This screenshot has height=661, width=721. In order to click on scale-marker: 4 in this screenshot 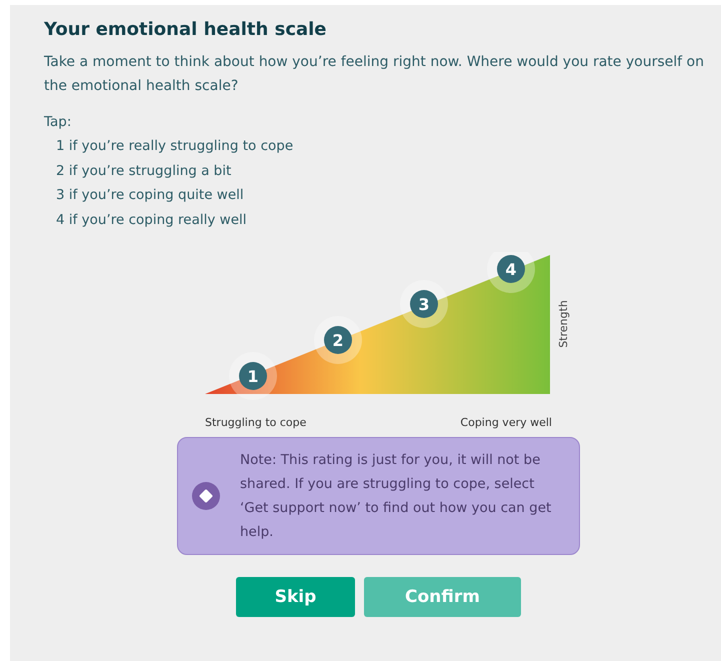, I will do `click(511, 272)`.